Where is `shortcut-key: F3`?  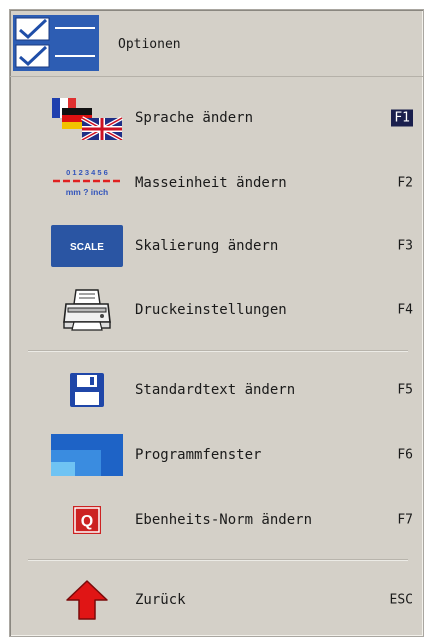 shortcut-key: F3 is located at coordinates (405, 246).